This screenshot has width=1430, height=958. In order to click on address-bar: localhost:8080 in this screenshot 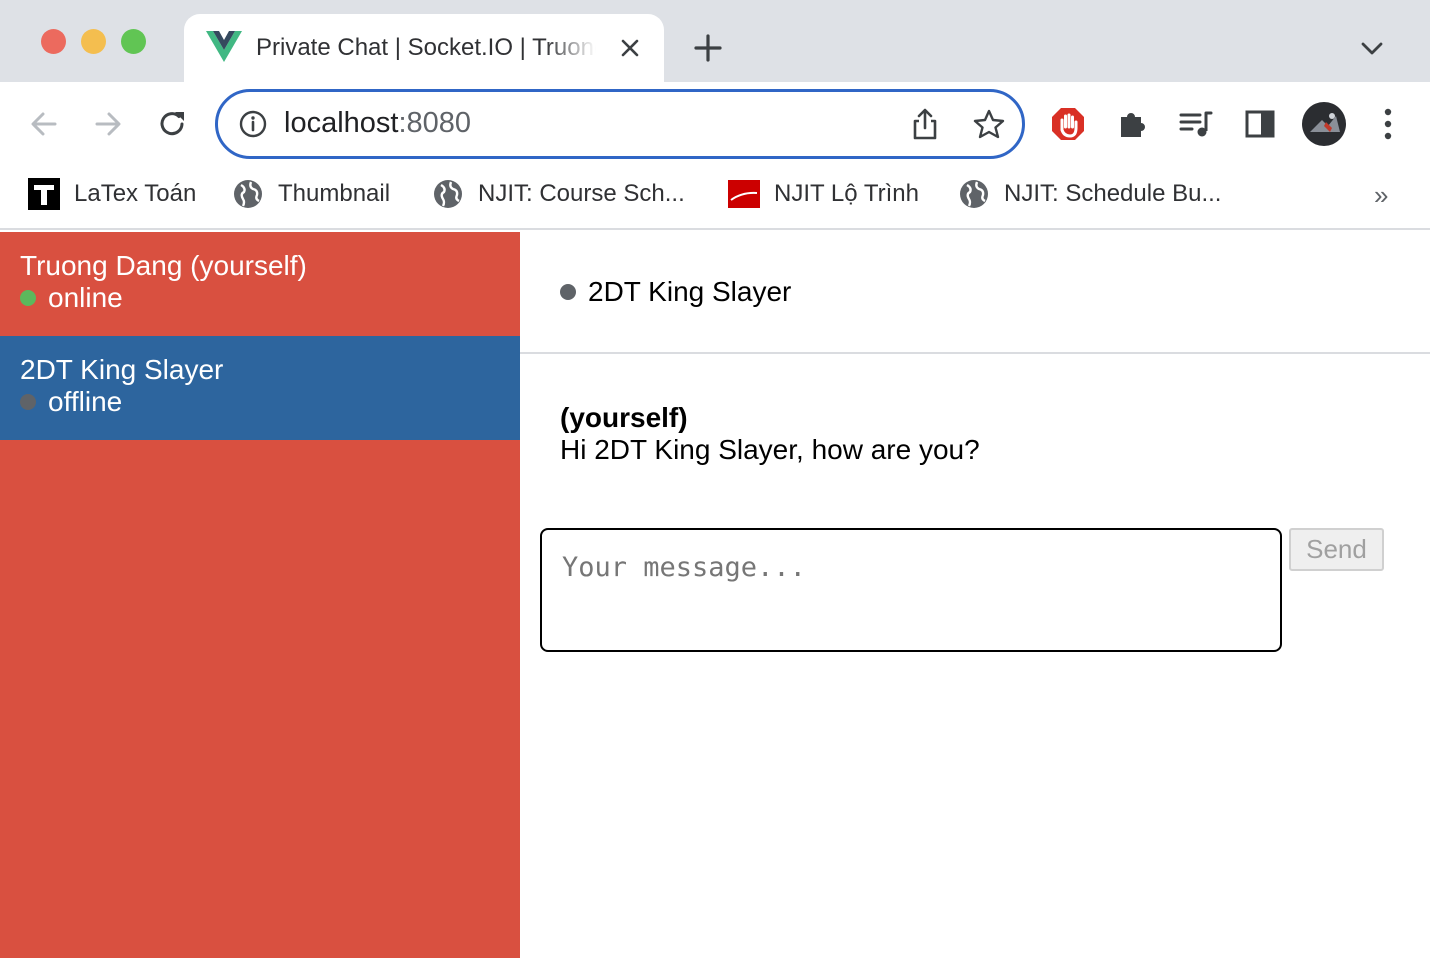, I will do `click(620, 124)`.